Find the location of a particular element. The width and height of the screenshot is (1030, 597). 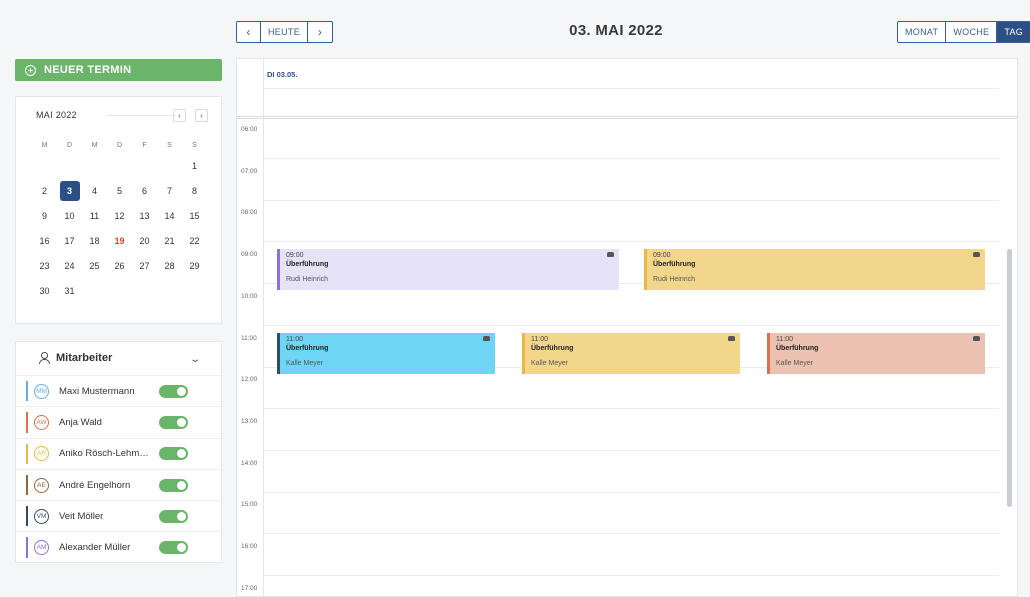

view-week-button: WOCHE is located at coordinates (972, 32).